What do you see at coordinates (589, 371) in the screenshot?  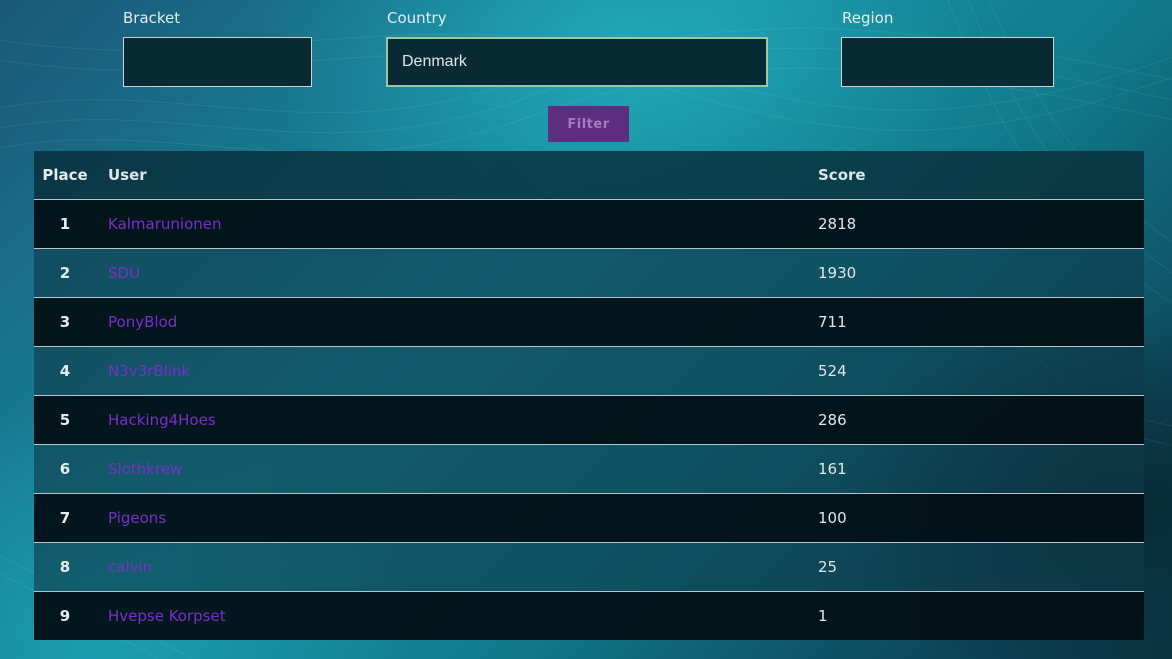 I see `table-row: 4 N3v3rBlink 524` at bounding box center [589, 371].